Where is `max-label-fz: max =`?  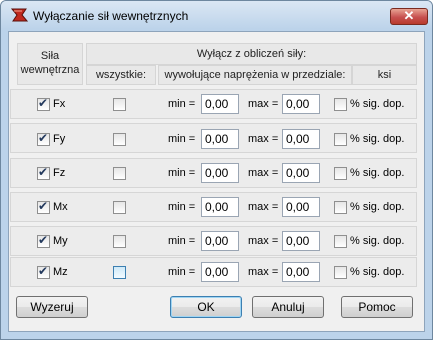
max-label-fz: max = is located at coordinates (263, 173).